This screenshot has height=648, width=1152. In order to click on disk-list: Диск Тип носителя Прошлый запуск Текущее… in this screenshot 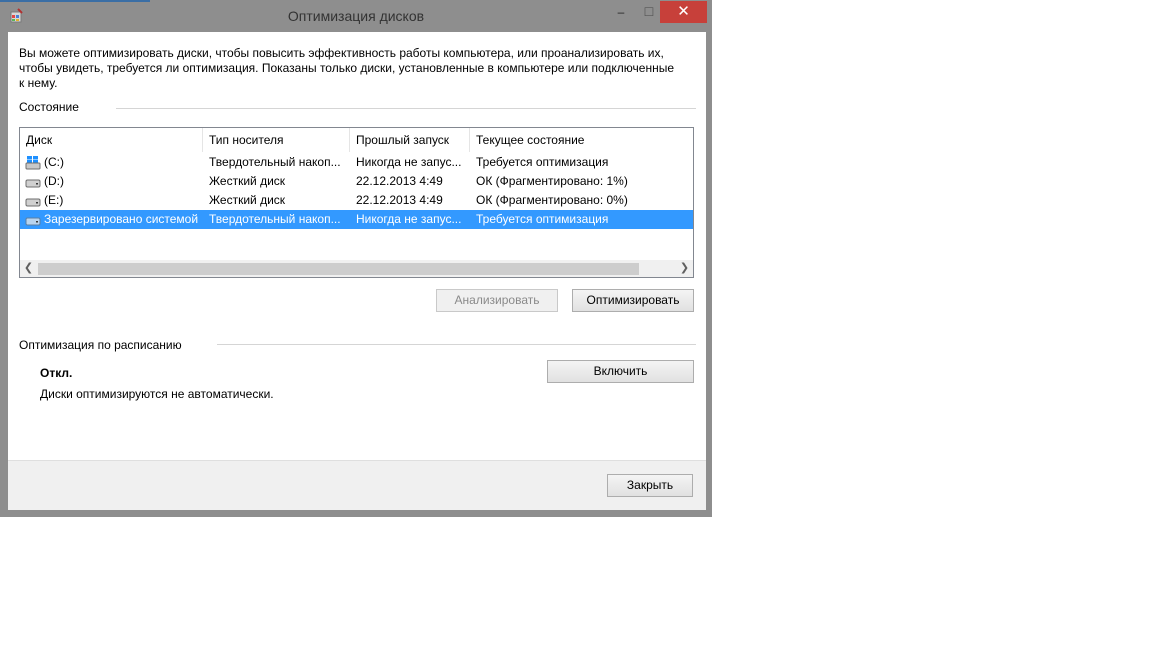, I will do `click(356, 202)`.